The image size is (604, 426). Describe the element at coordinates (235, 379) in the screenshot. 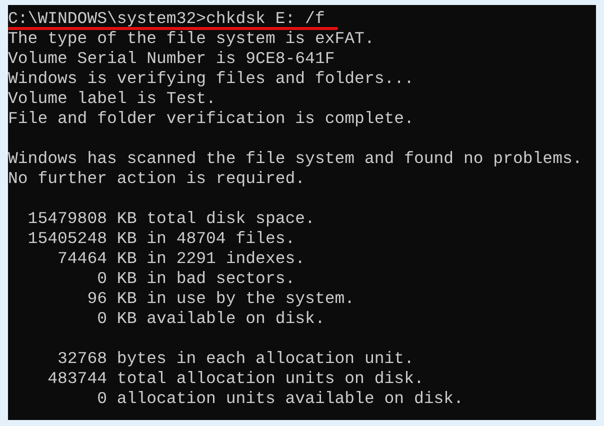

I see `output-line: 483744 total allocation units on disk.` at that location.